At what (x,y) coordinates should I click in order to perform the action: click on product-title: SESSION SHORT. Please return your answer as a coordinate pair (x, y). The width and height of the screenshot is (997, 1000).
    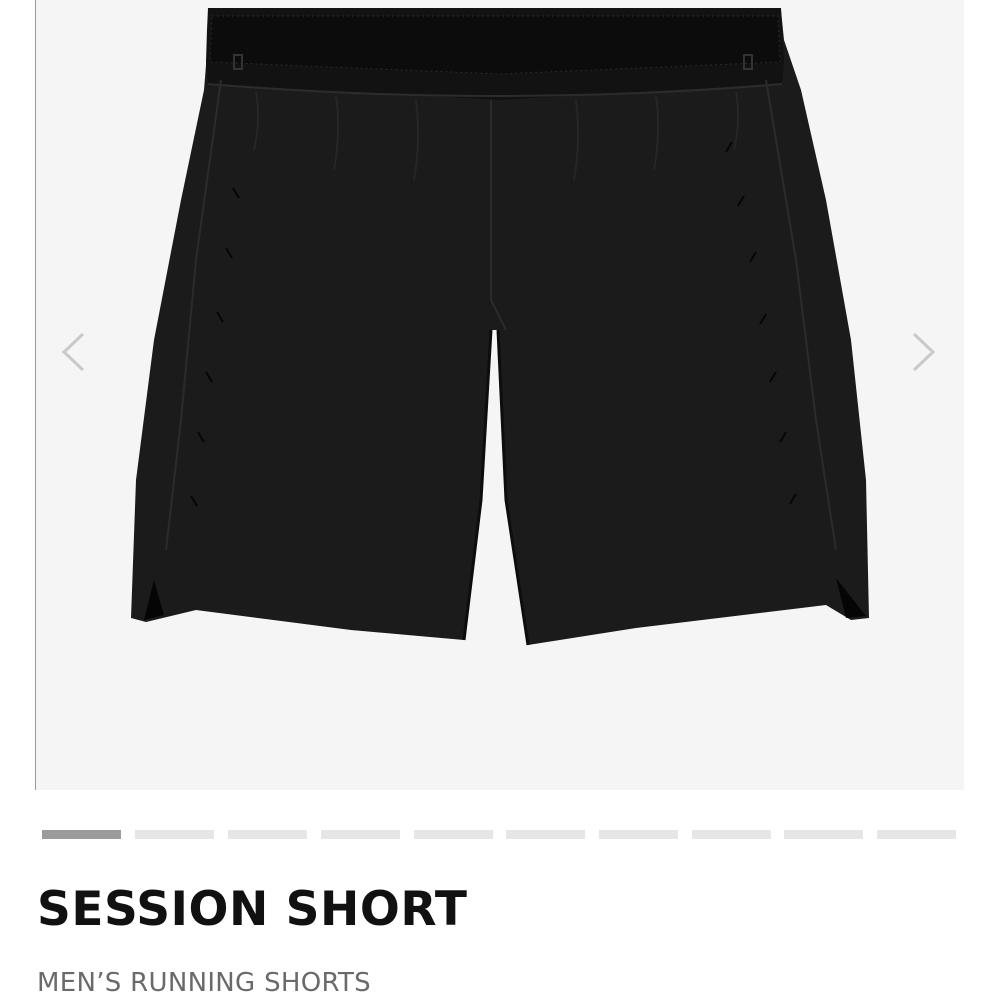
    Looking at the image, I should click on (252, 909).